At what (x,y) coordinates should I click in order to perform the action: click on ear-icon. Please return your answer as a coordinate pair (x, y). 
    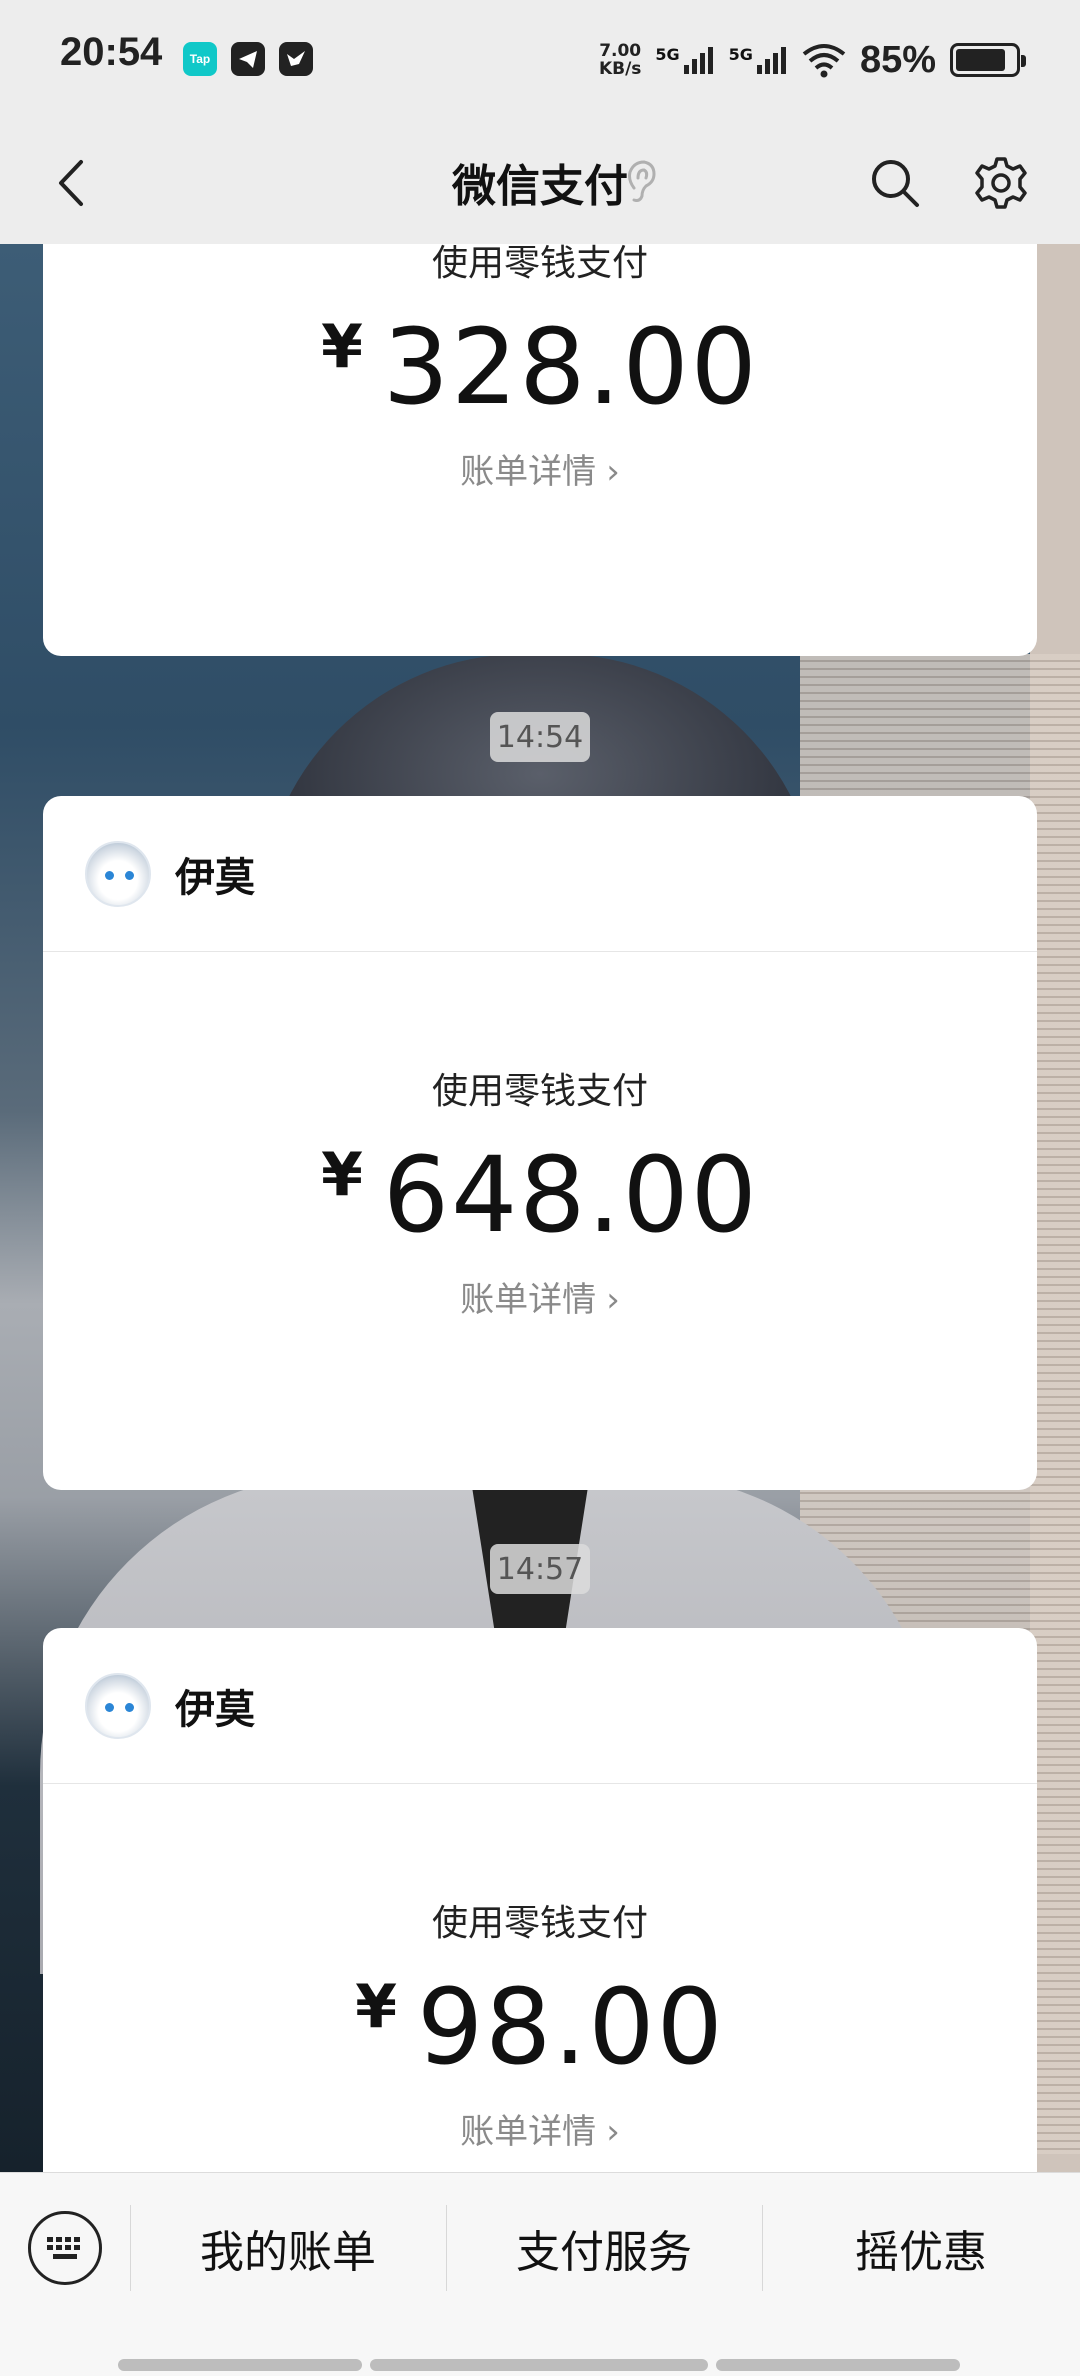
    Looking at the image, I should click on (641, 181).